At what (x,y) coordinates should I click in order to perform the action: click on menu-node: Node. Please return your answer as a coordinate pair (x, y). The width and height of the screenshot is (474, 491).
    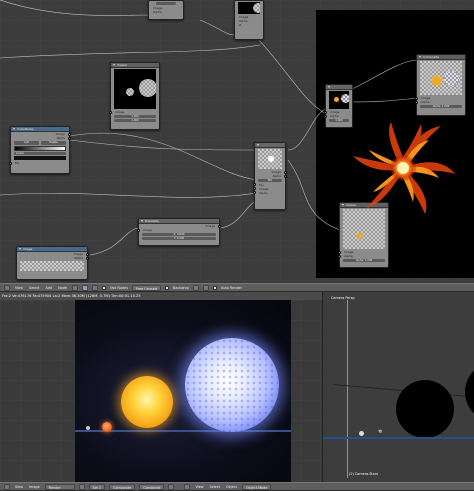
    Looking at the image, I should click on (62, 288).